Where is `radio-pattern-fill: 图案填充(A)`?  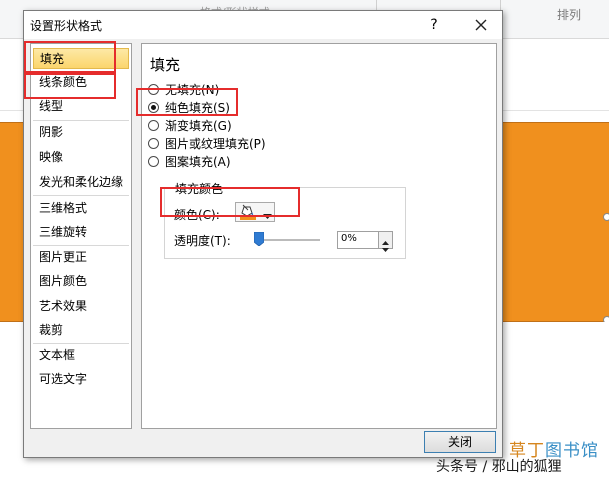 radio-pattern-fill: 图案填充(A) is located at coordinates (189, 161).